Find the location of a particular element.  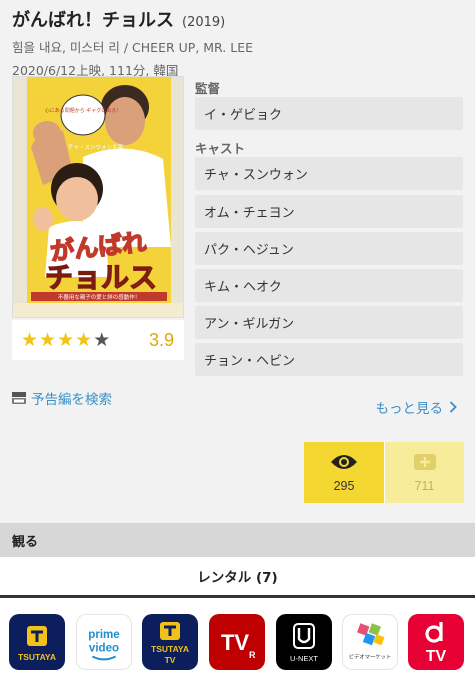

want-to-watch-button: 711 is located at coordinates (424, 472).